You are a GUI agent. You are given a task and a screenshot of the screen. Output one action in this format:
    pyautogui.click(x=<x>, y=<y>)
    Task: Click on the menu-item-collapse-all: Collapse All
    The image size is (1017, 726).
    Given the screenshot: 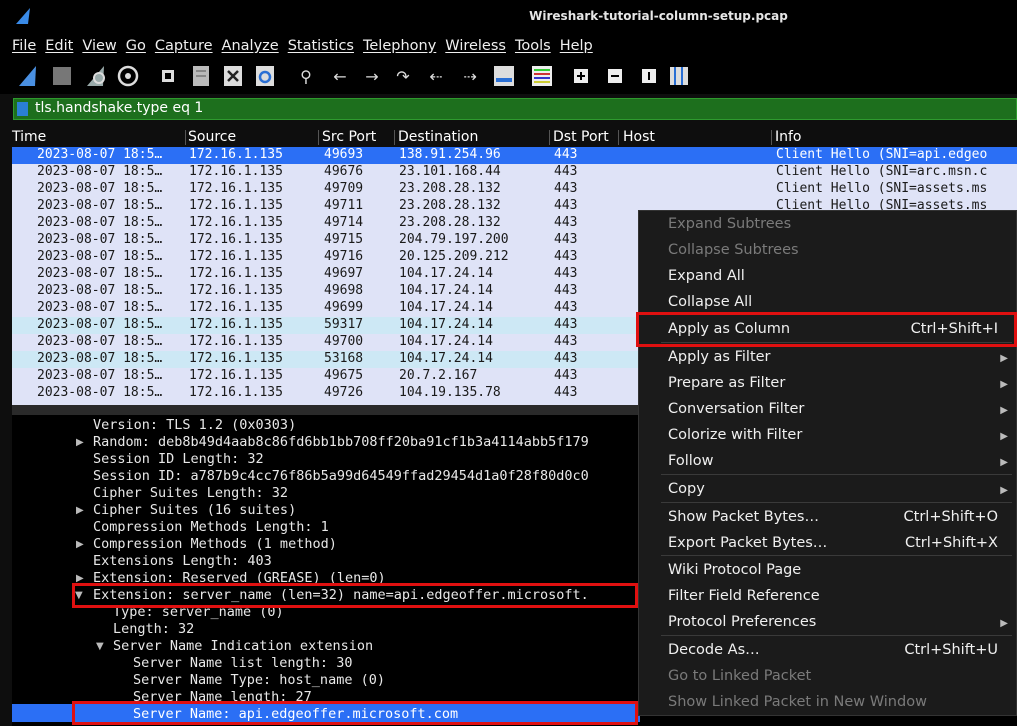 What is the action you would take?
    pyautogui.click(x=710, y=302)
    